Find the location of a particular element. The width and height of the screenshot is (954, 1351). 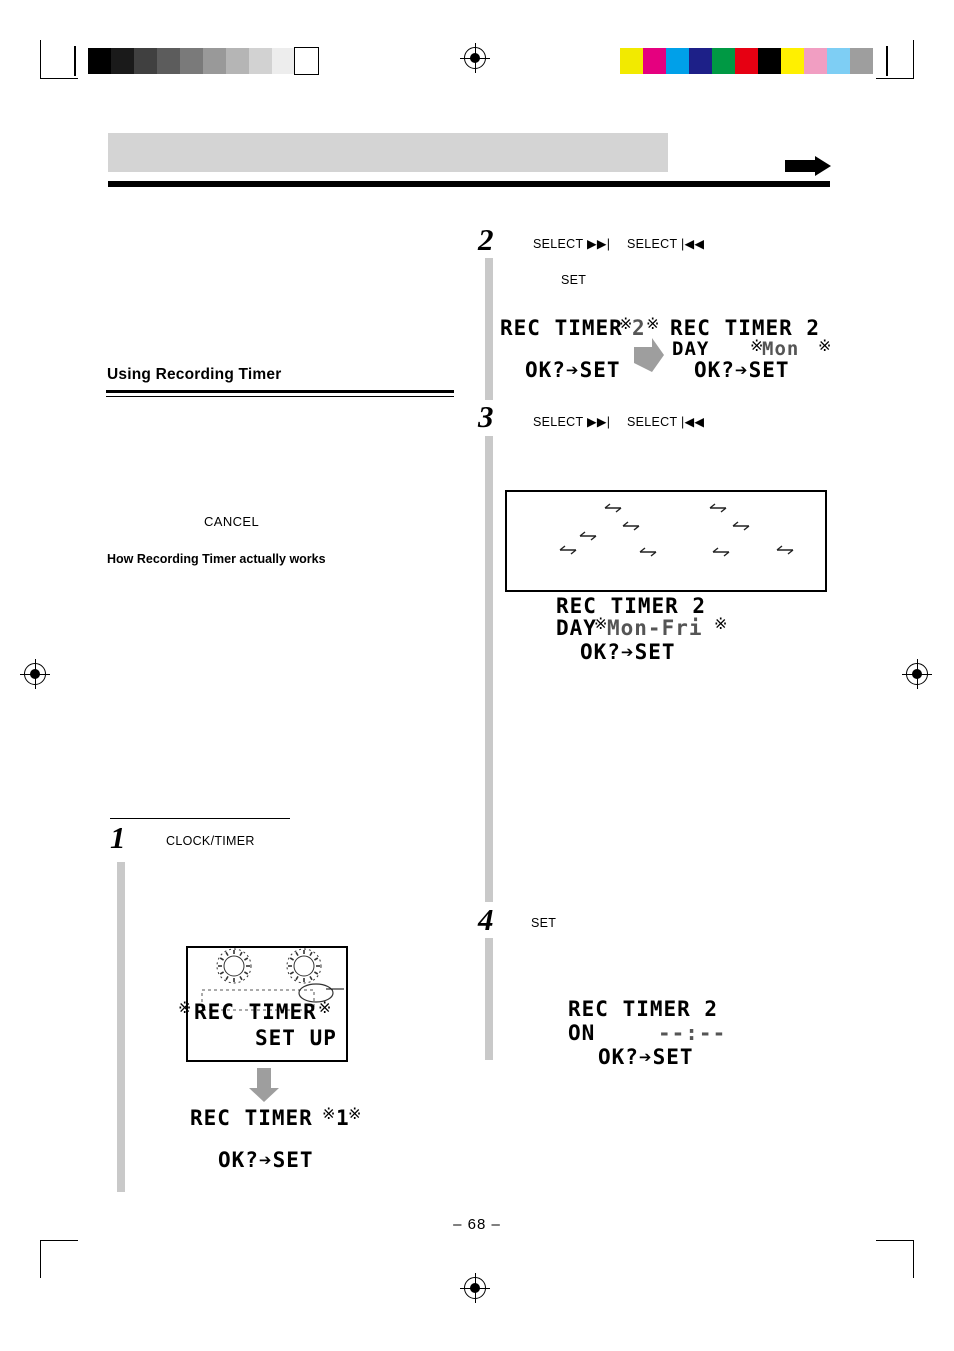

crop-mark-top-right-h is located at coordinates (895, 78).